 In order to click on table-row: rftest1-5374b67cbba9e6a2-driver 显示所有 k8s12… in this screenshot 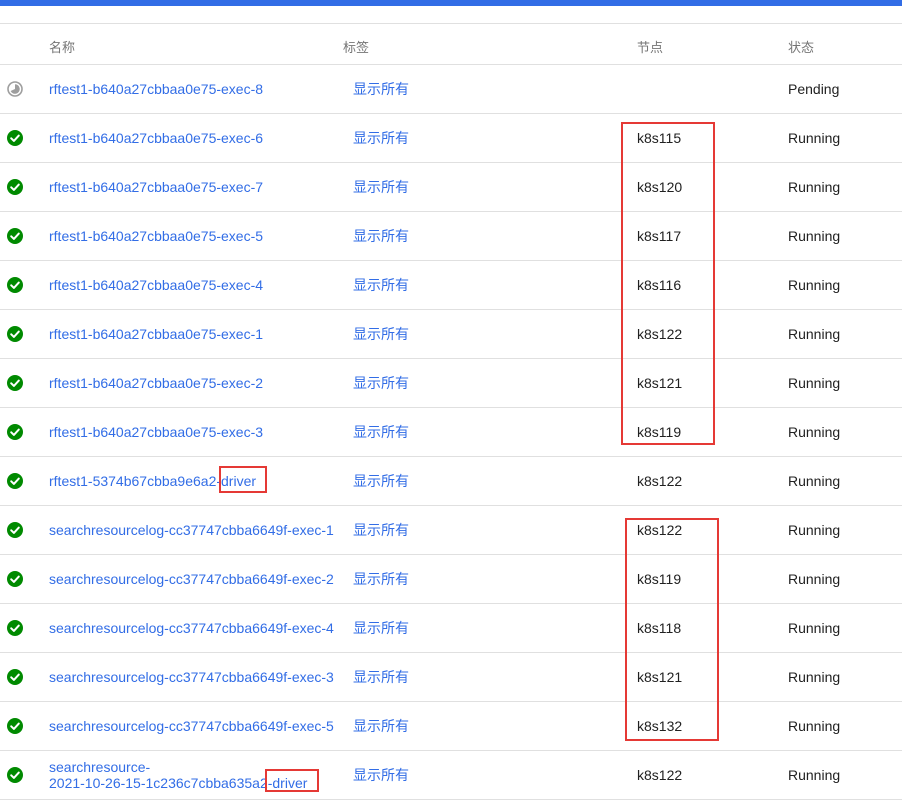, I will do `click(451, 481)`.